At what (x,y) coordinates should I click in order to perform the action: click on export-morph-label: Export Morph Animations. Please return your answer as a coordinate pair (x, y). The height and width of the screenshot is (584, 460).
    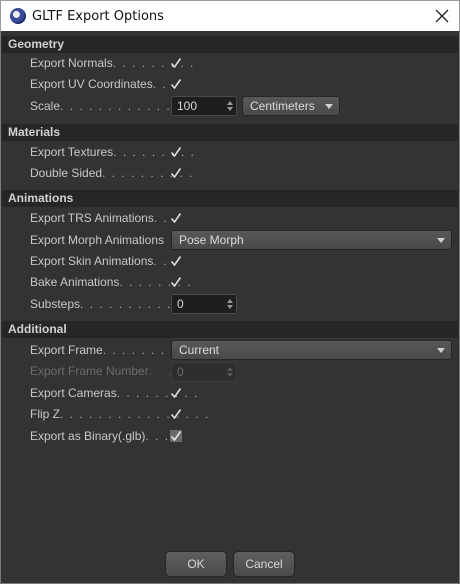
    Looking at the image, I should click on (97, 240).